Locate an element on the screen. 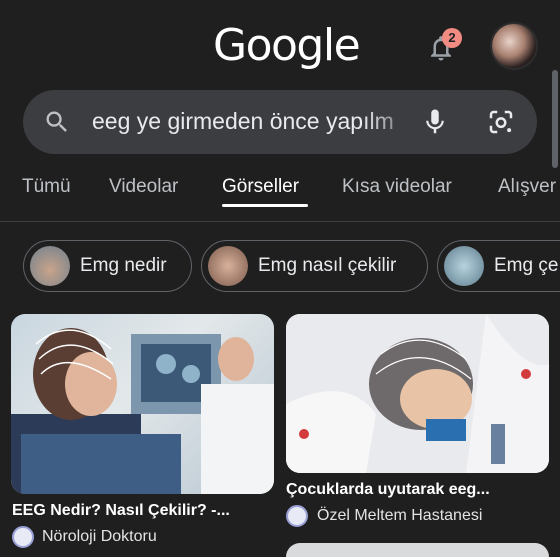 This screenshot has width=560, height=557. google-logo: Google is located at coordinates (287, 45).